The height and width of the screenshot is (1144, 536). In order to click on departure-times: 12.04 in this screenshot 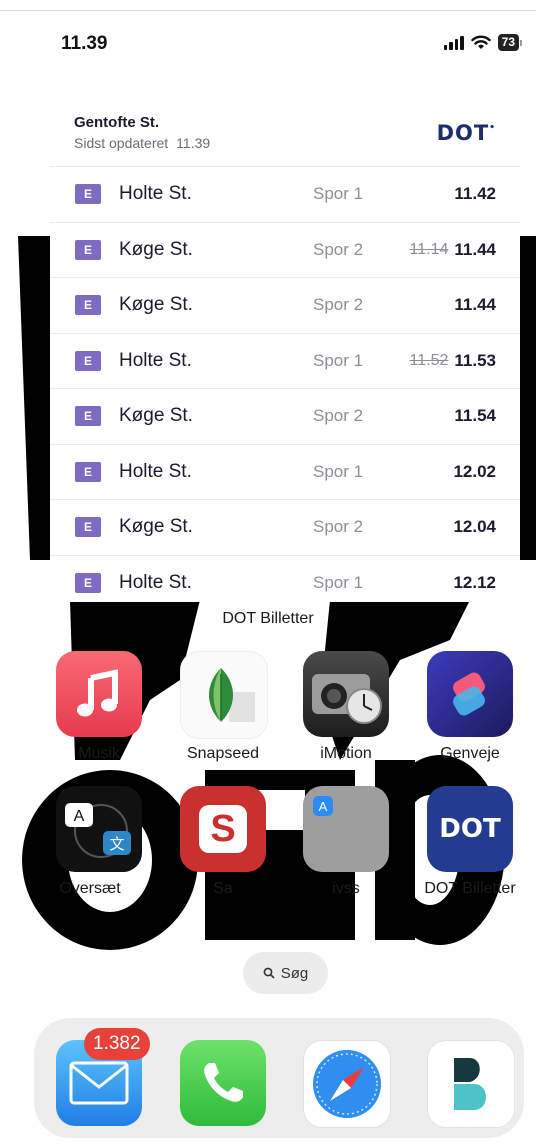, I will do `click(474, 527)`.